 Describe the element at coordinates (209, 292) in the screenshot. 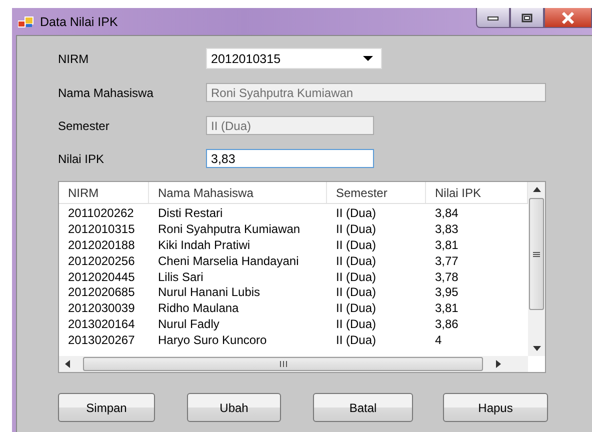

I see `table-cell-text: Nurul Hanani Lubis` at that location.